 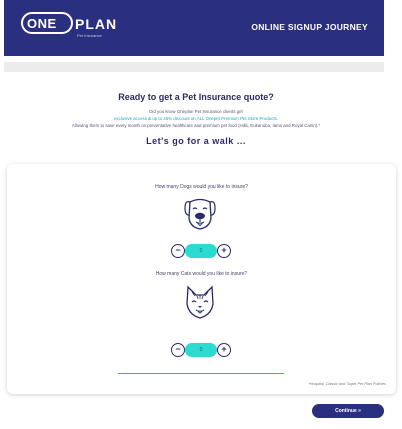 I want to click on dogs-count-value: 0, so click(x=201, y=251).